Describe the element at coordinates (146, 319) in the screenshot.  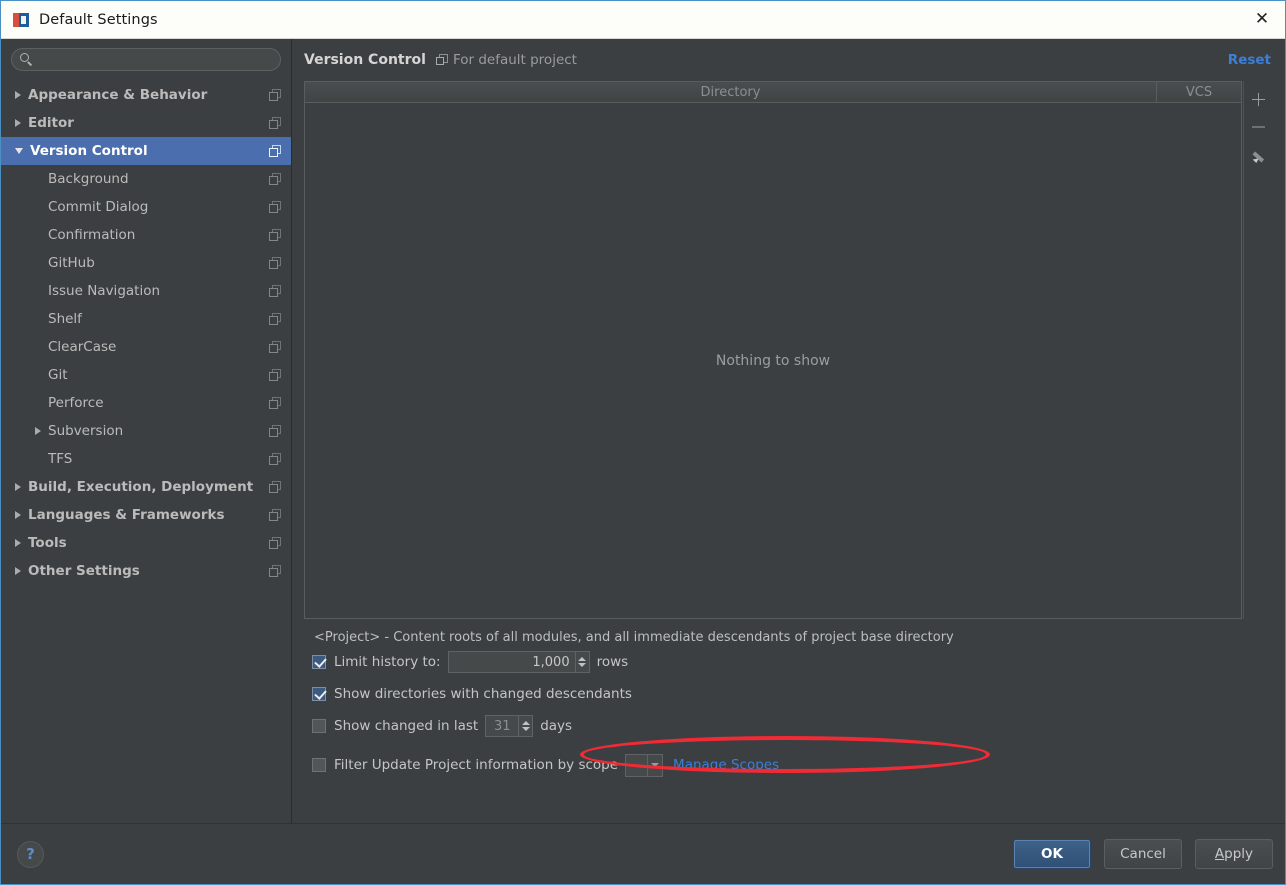
I see `sidebar-item-shelf: Shelf` at that location.